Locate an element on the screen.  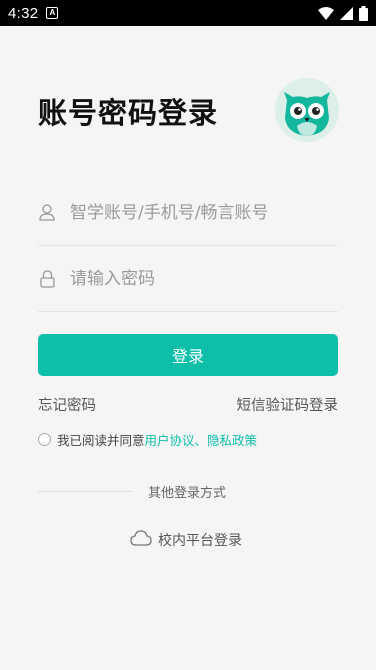
other-login-divider: 其他登录方式 is located at coordinates (188, 491).